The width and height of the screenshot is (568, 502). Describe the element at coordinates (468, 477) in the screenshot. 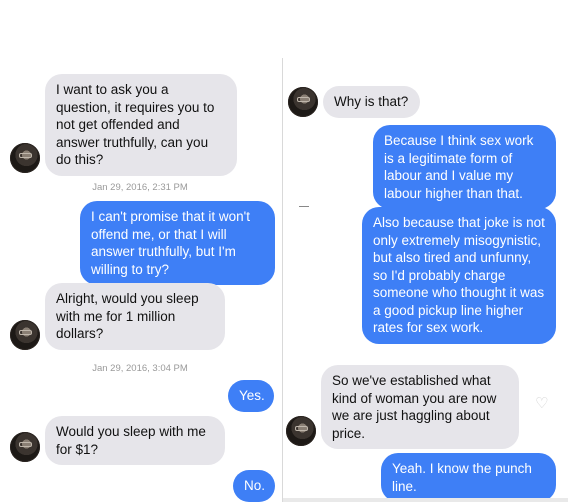

I see `outgoing-message: Yeah. I know the punch line.` at that location.